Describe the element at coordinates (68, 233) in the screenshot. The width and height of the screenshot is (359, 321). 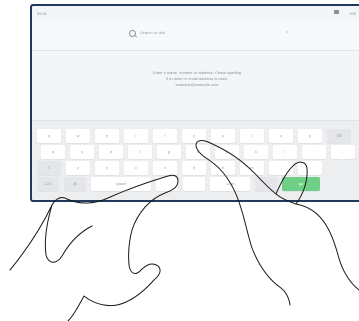
I see `left-hand-finger-icon` at that location.